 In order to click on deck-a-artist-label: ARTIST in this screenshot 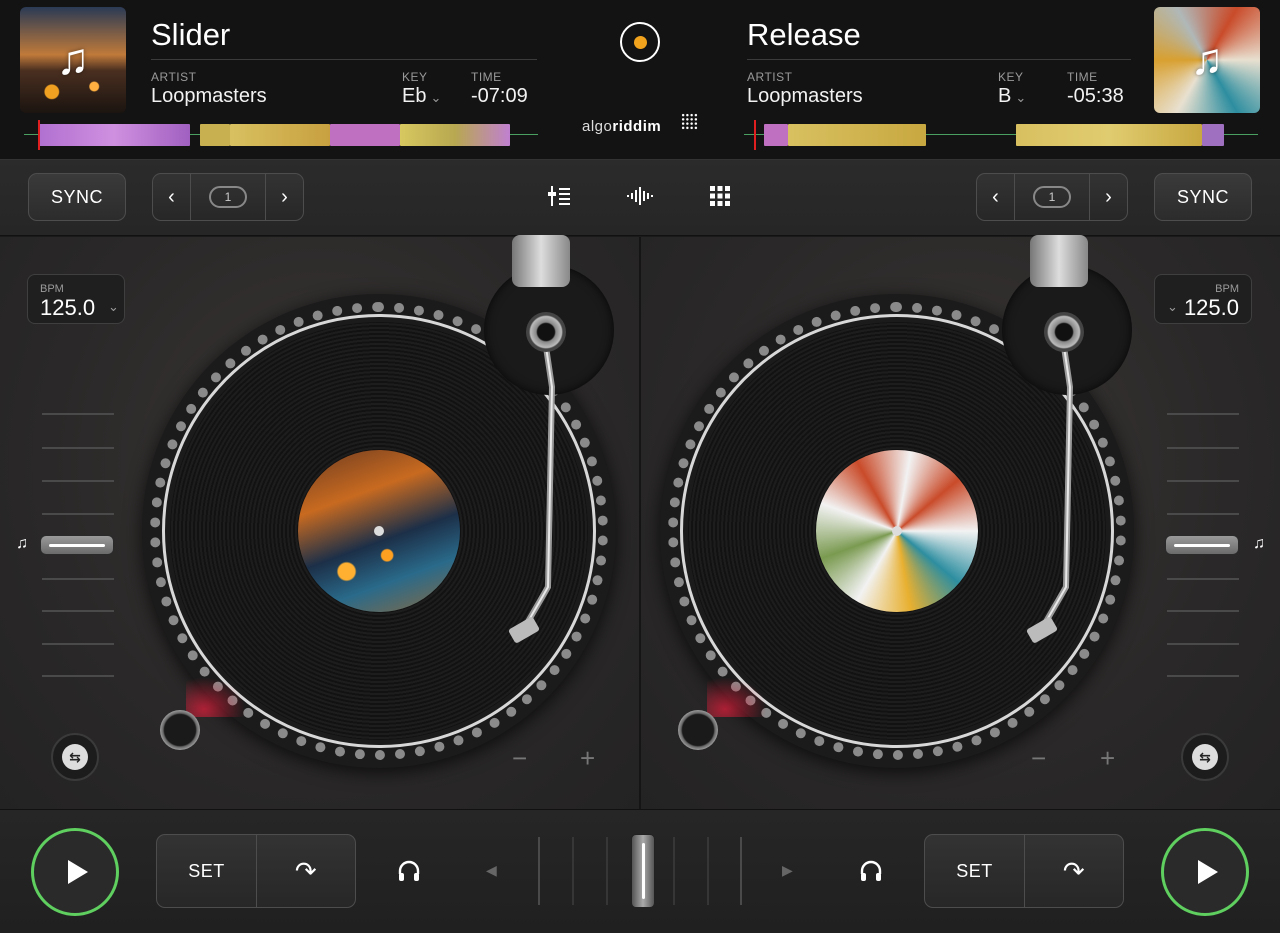, I will do `click(174, 77)`.